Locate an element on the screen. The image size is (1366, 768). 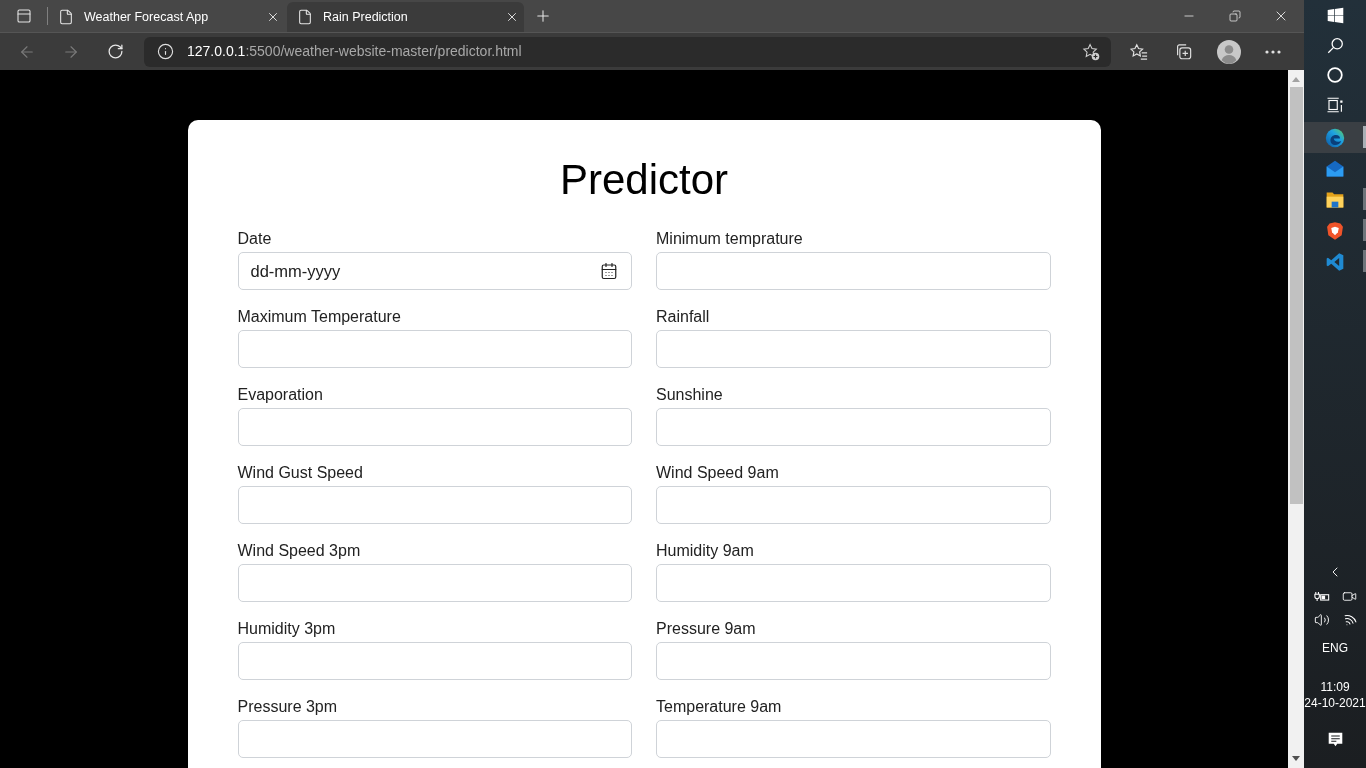
ribbon-app-icon is located at coordinates (1335, 261).